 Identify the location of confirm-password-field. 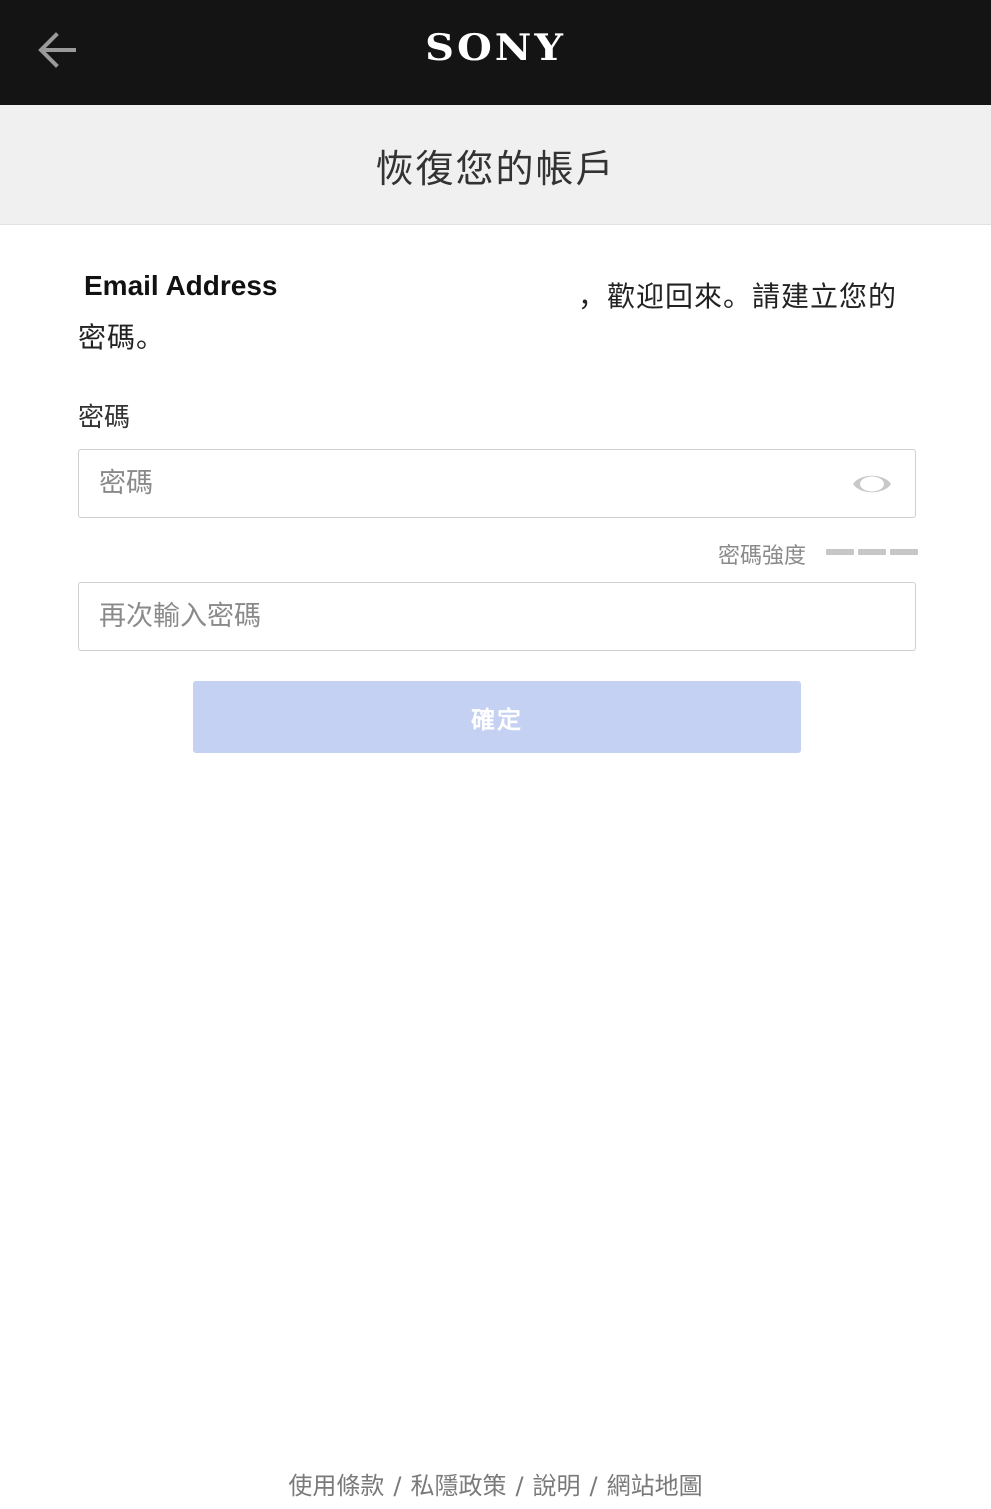
(497, 616).